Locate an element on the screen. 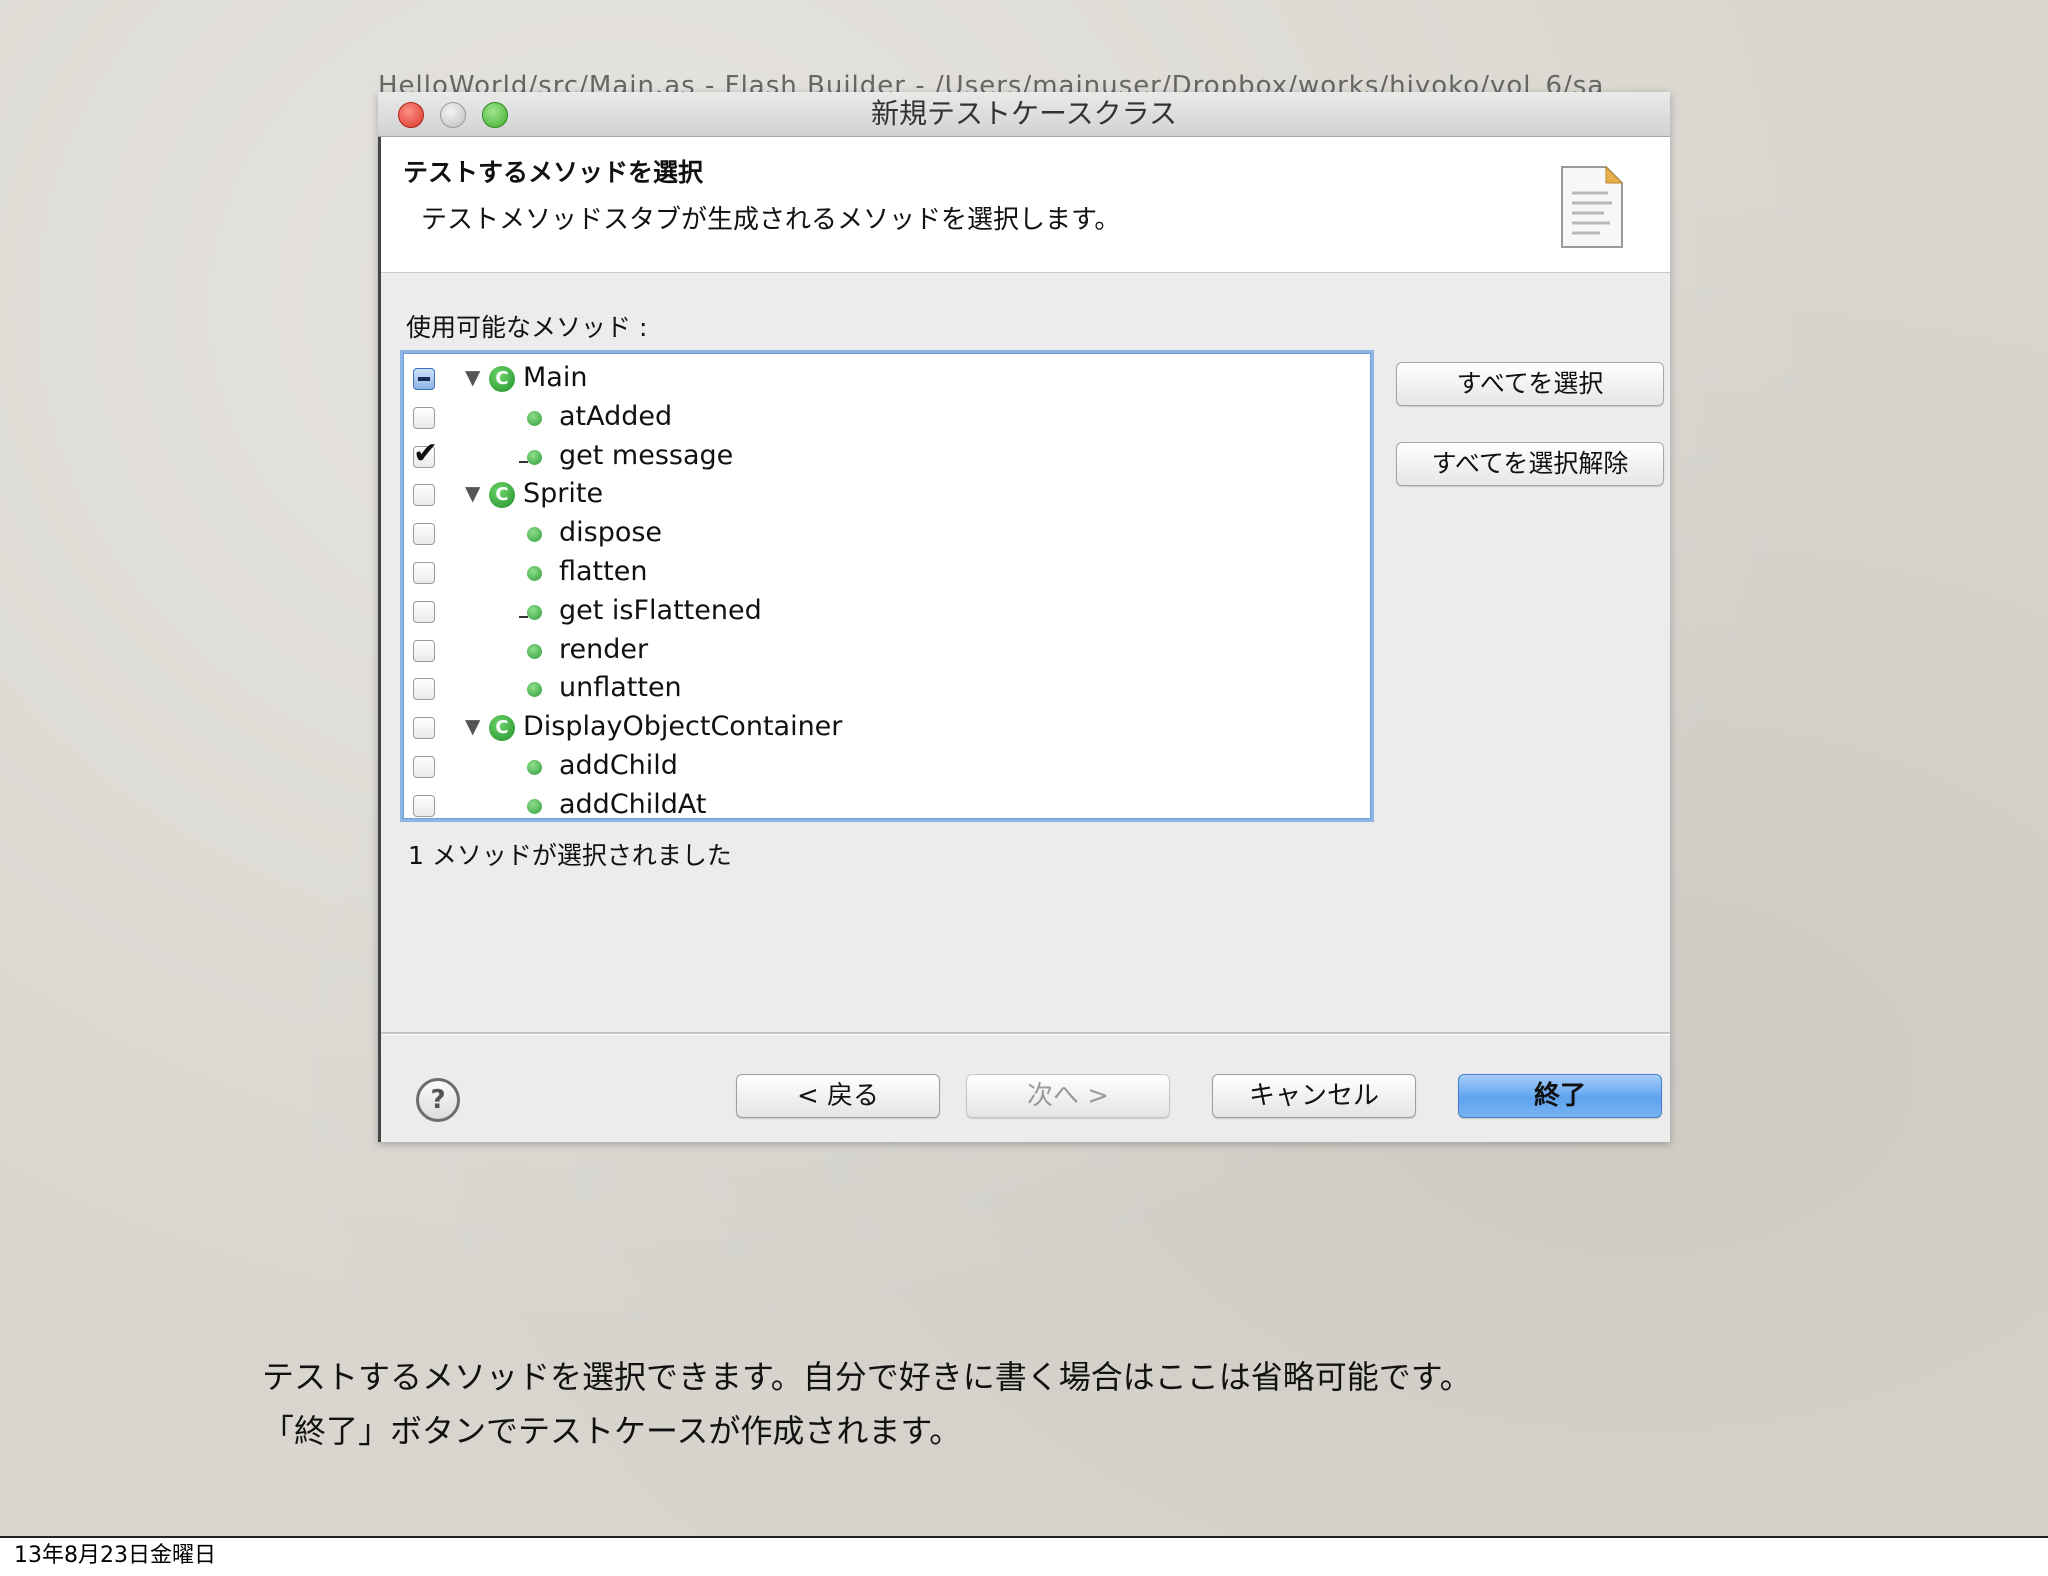  method-label: addChildAt is located at coordinates (633, 804).